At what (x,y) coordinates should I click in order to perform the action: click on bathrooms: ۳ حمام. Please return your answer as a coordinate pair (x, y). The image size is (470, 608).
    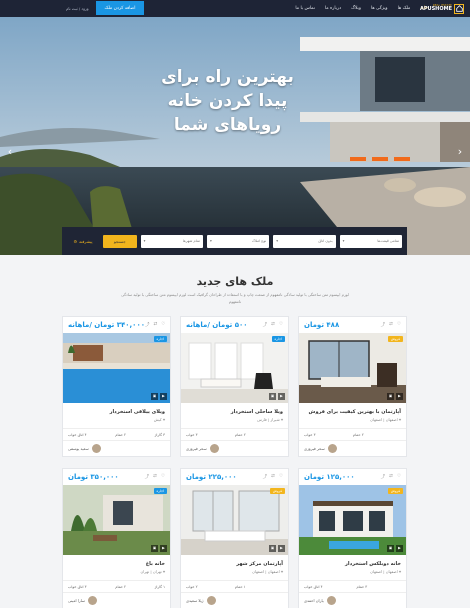
    Looking at the image, I should click on (362, 586).